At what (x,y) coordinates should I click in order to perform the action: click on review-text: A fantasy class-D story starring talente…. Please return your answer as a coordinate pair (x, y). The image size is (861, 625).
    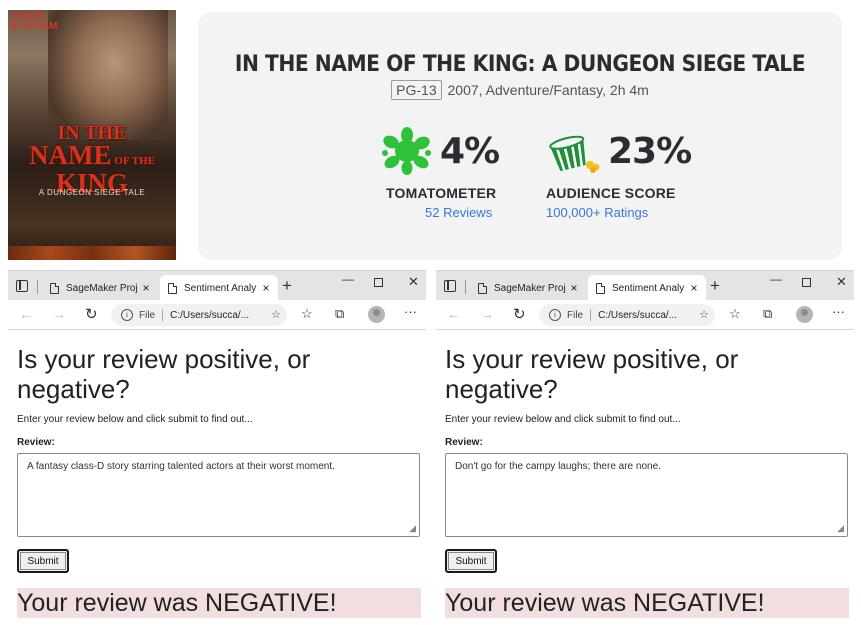
    Looking at the image, I should click on (181, 466).